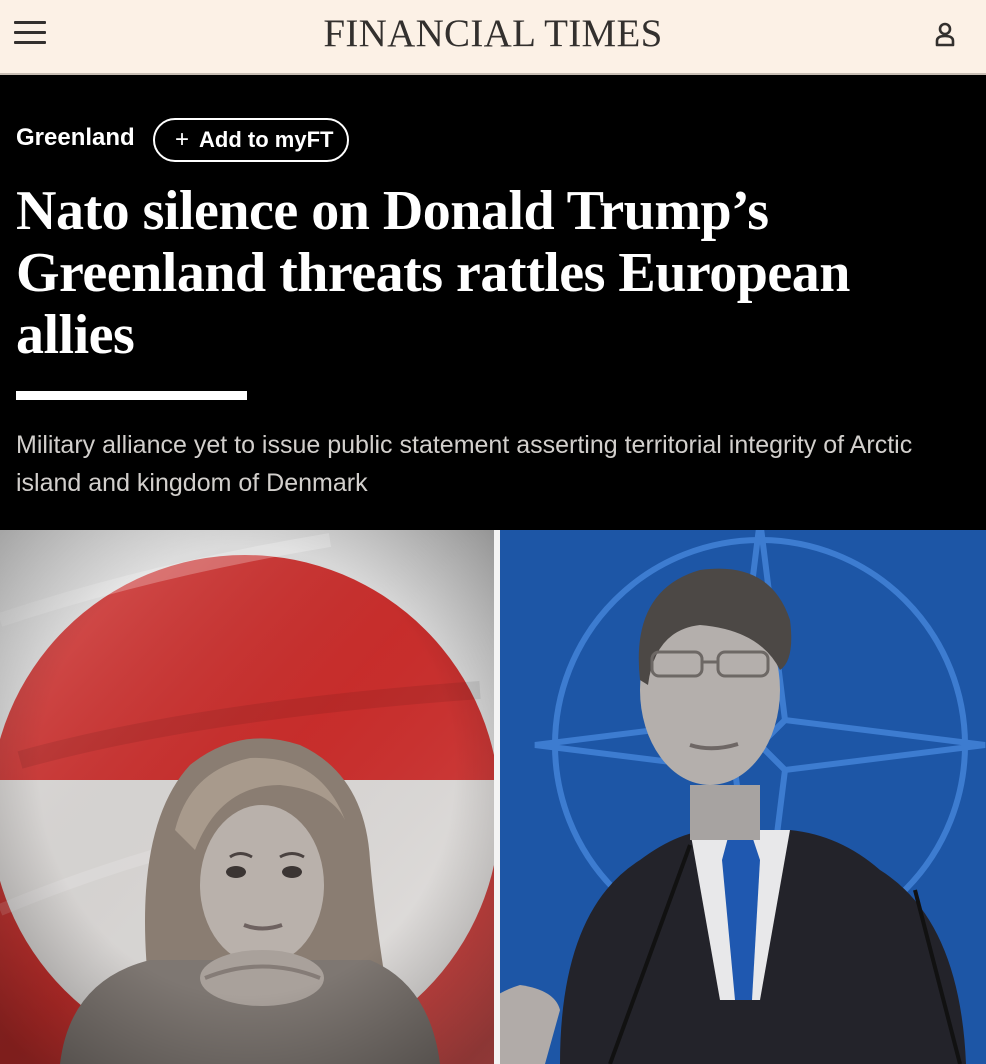  Describe the element at coordinates (493, 33) in the screenshot. I see `brand-logo: FINANCIAL TIMES` at that location.